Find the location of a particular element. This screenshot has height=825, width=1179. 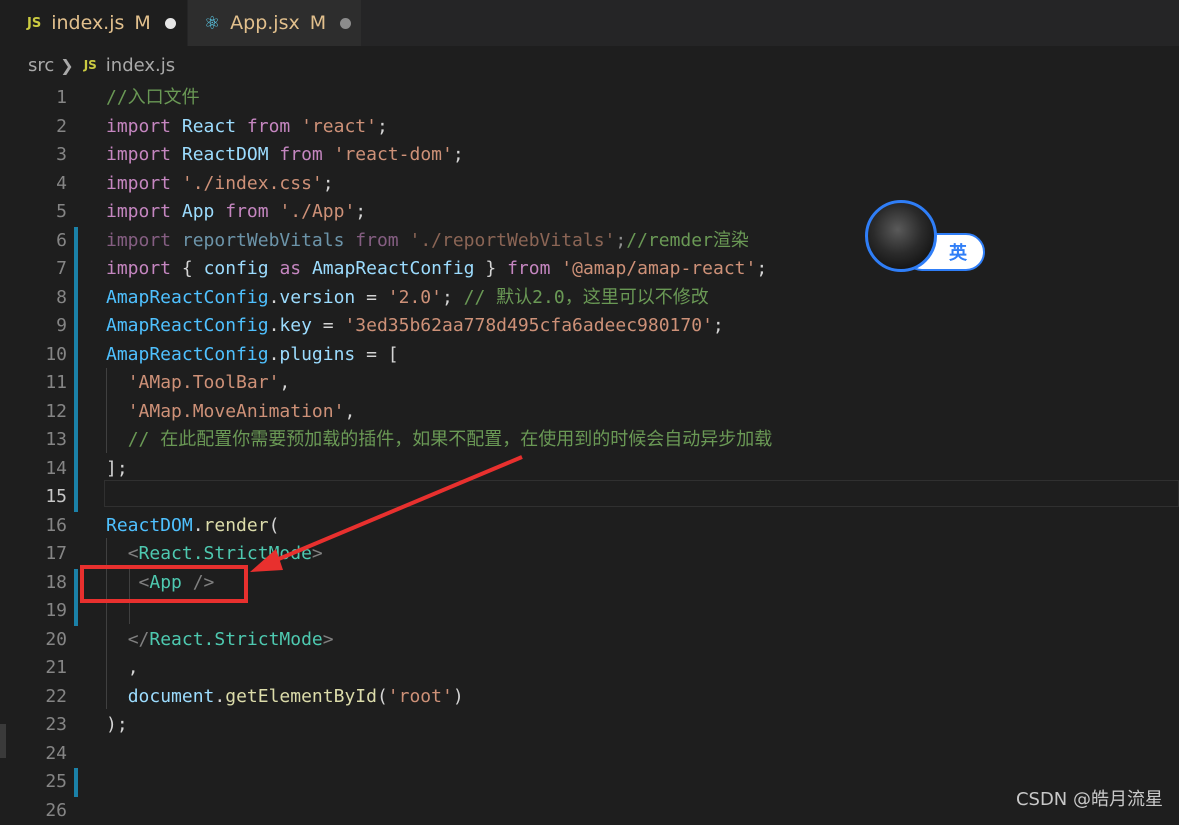

ime-language-label: 英 is located at coordinates (958, 252).